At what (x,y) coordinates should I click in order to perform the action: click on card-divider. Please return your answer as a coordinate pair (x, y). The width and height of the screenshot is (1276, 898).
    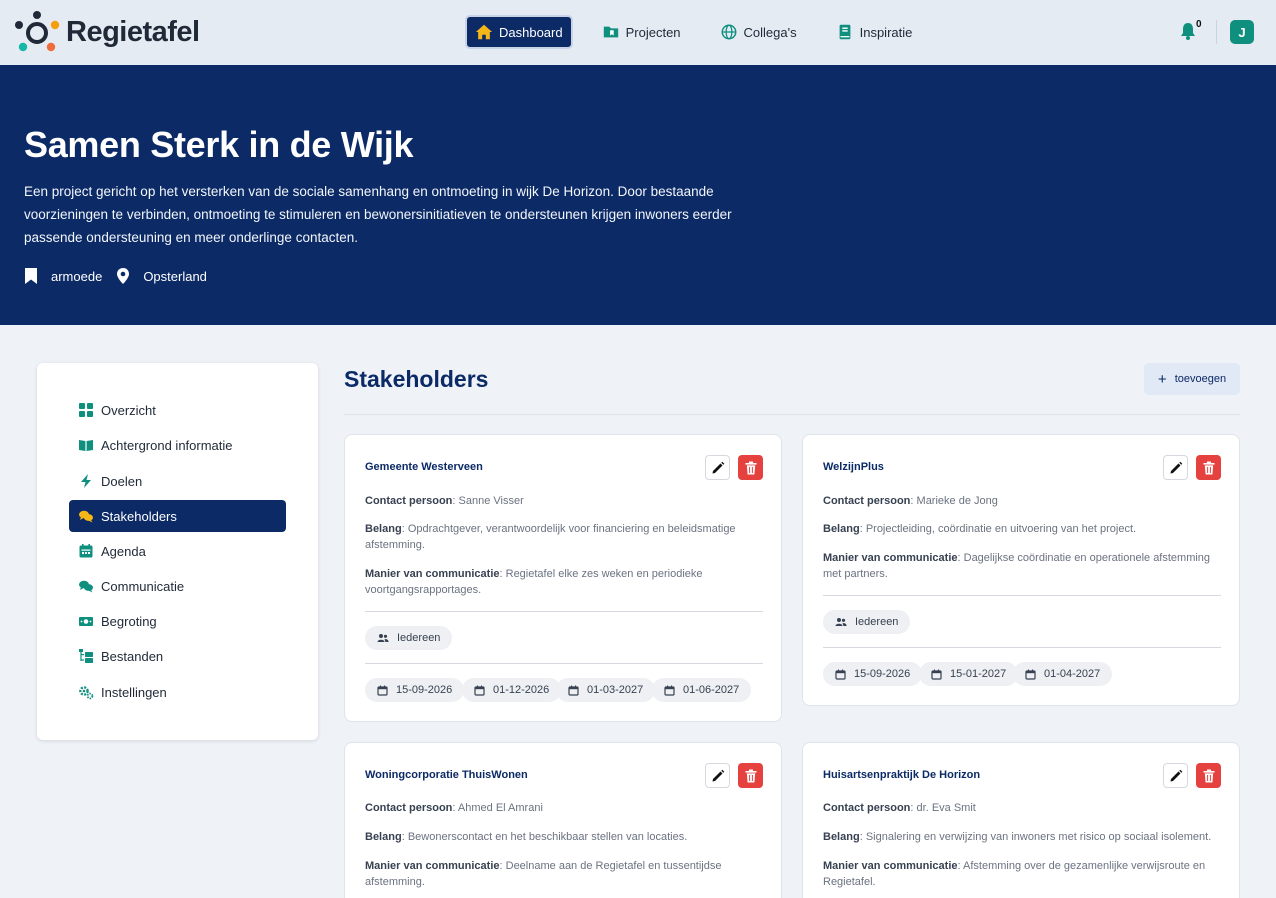
    Looking at the image, I should click on (564, 663).